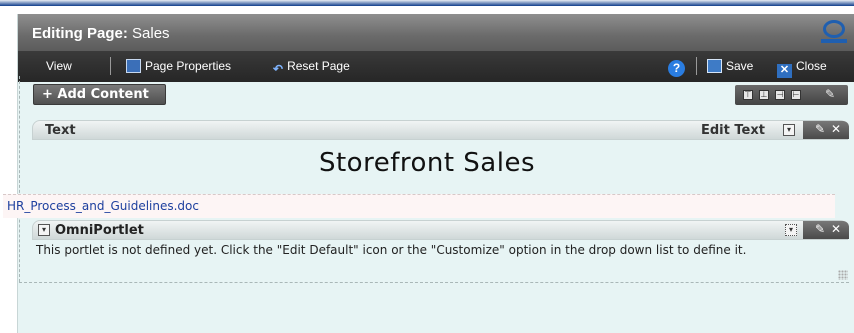  What do you see at coordinates (151, 33) in the screenshot?
I see `title-page-name: Sales` at bounding box center [151, 33].